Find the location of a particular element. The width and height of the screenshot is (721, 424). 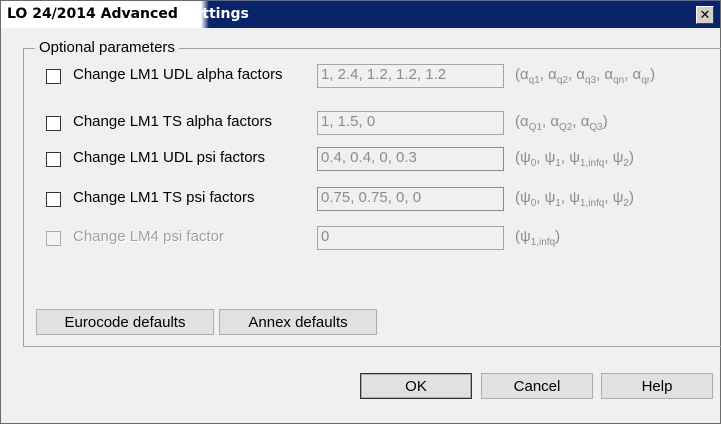

ok-button: OK is located at coordinates (416, 386).